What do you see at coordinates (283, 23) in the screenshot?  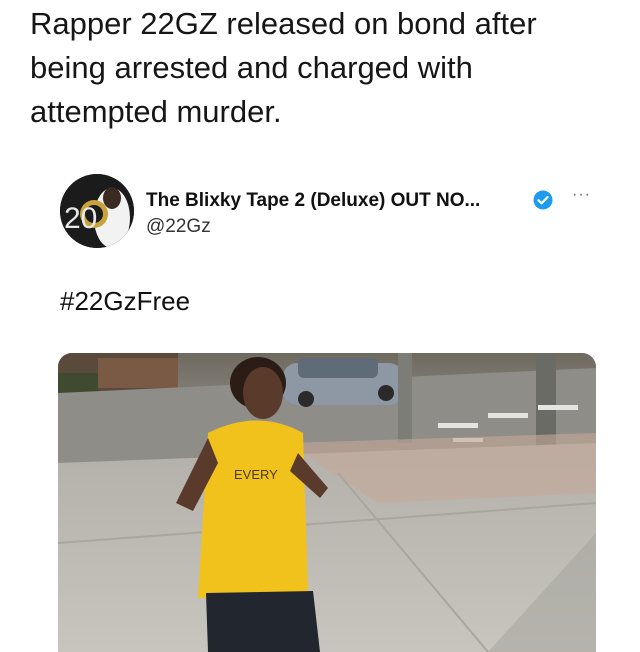 I see `headline-line-1: Rapper 22GZ released on bond after` at bounding box center [283, 23].